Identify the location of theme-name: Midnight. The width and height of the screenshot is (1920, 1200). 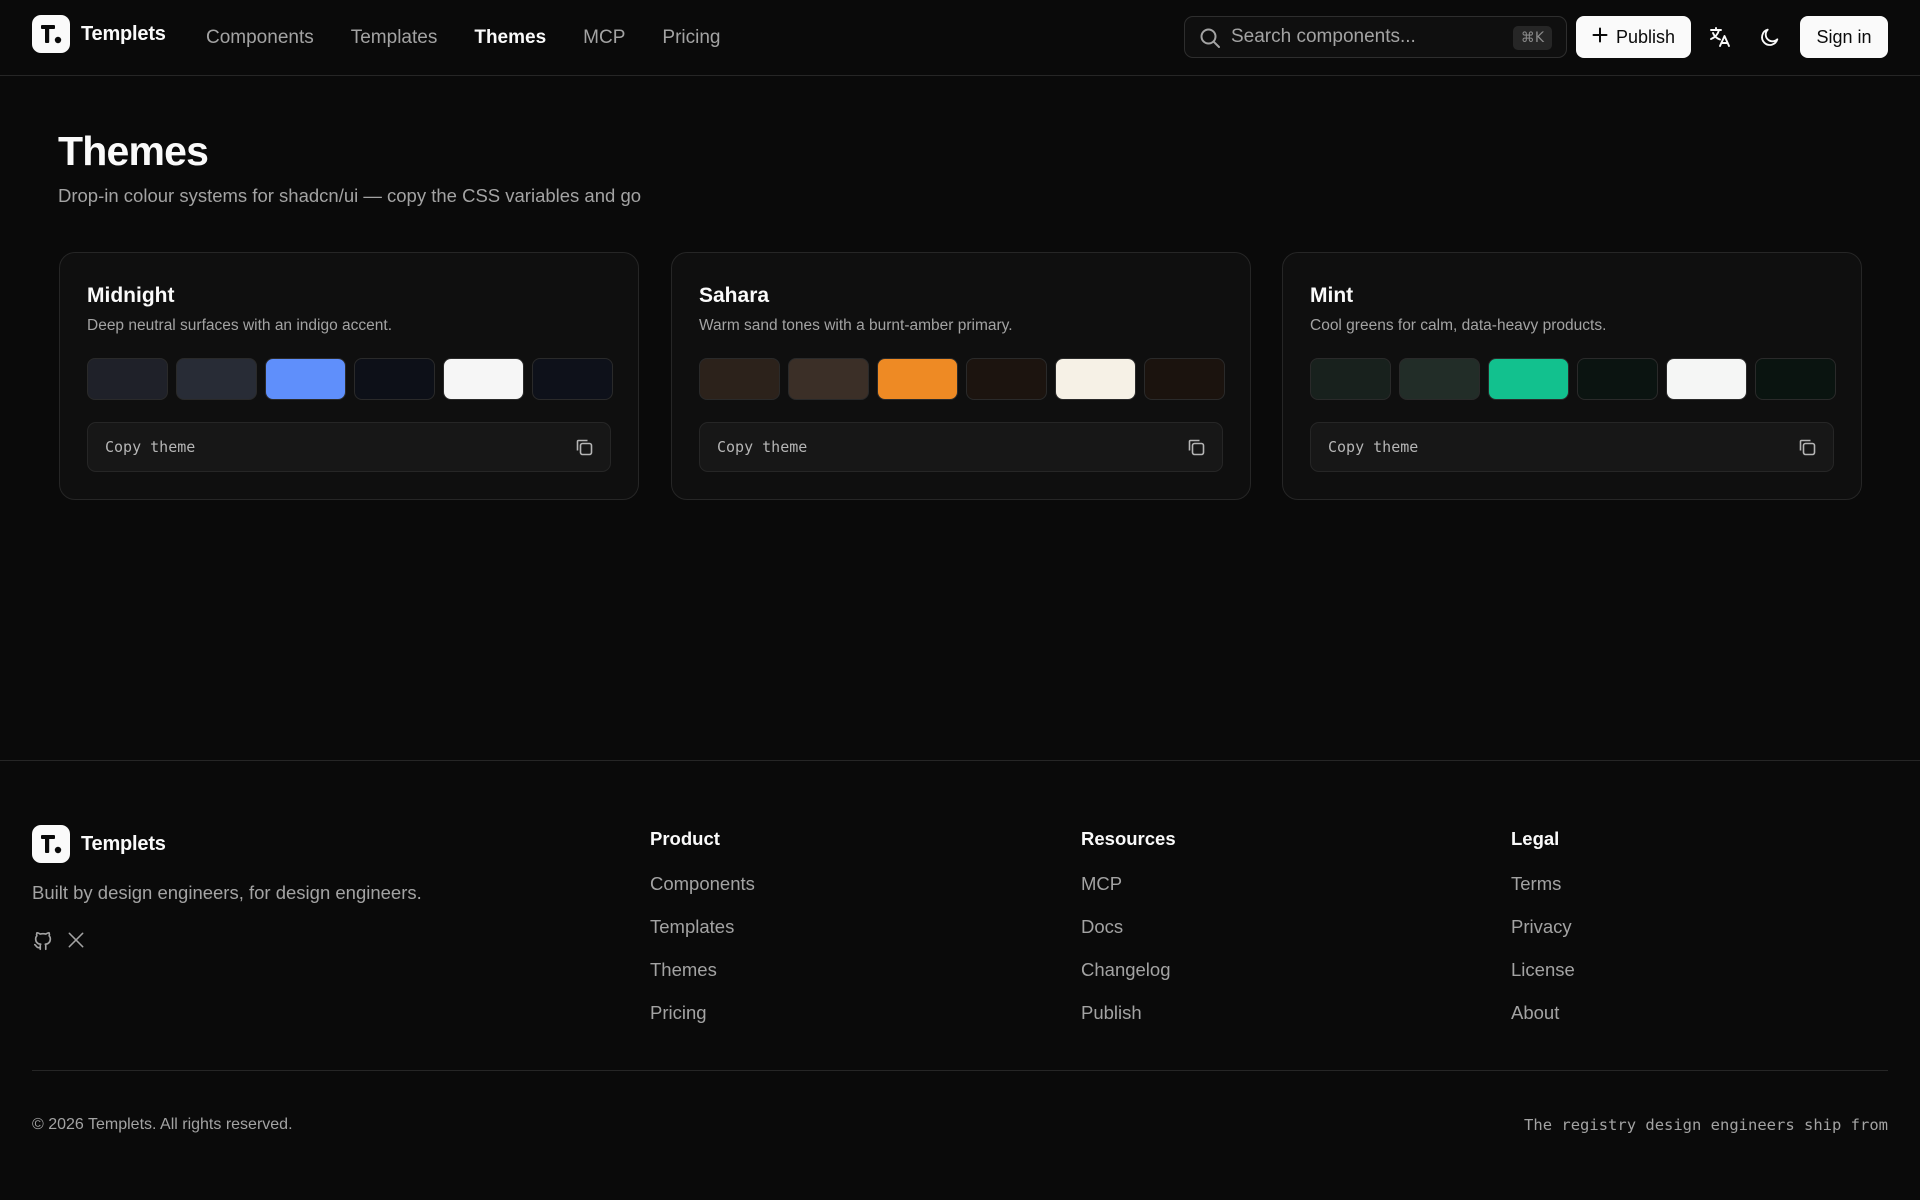
(131, 295).